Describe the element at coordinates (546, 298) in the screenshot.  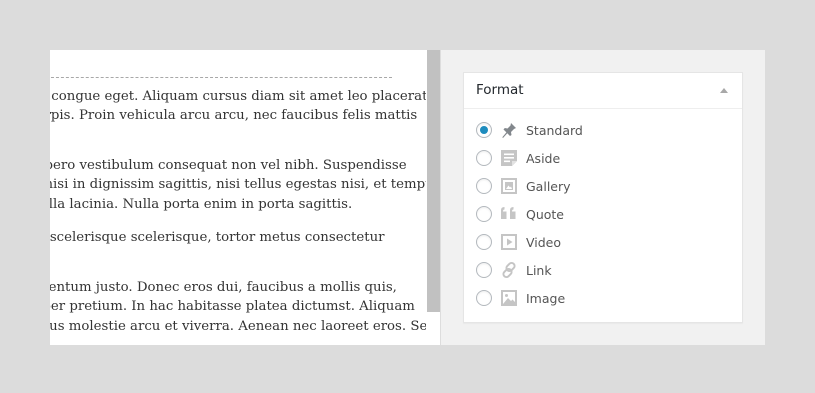
I see `format-label: Image` at that location.